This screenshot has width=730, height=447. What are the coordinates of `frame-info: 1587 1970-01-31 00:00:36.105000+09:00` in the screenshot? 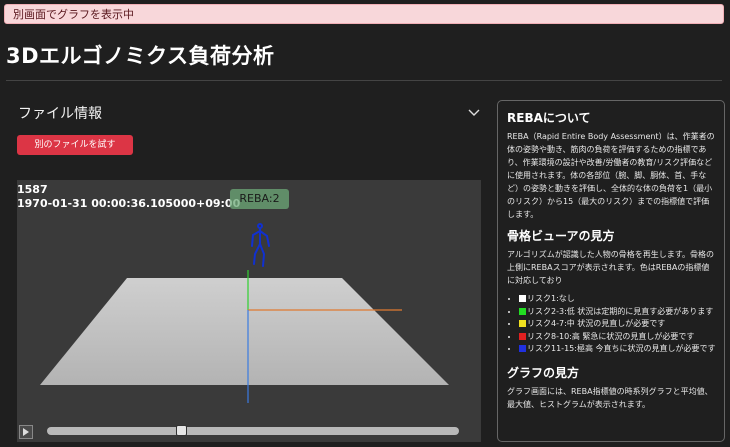 It's located at (128, 197).